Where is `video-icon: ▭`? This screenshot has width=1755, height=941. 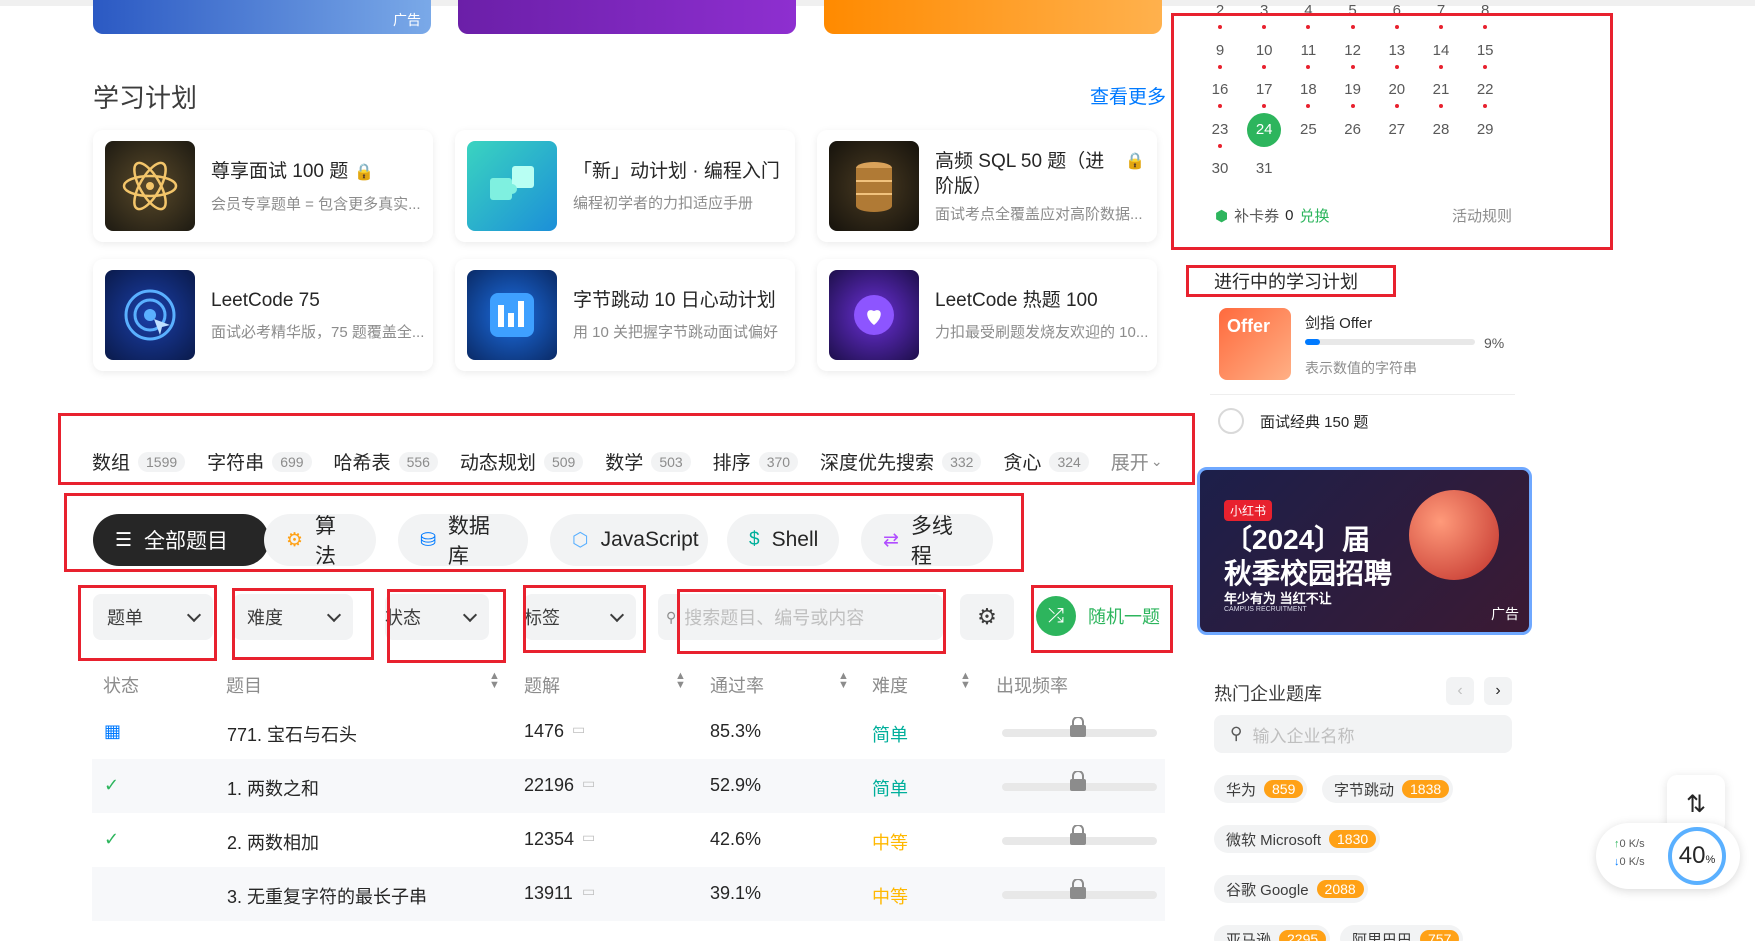 video-icon: ▭ is located at coordinates (589, 891).